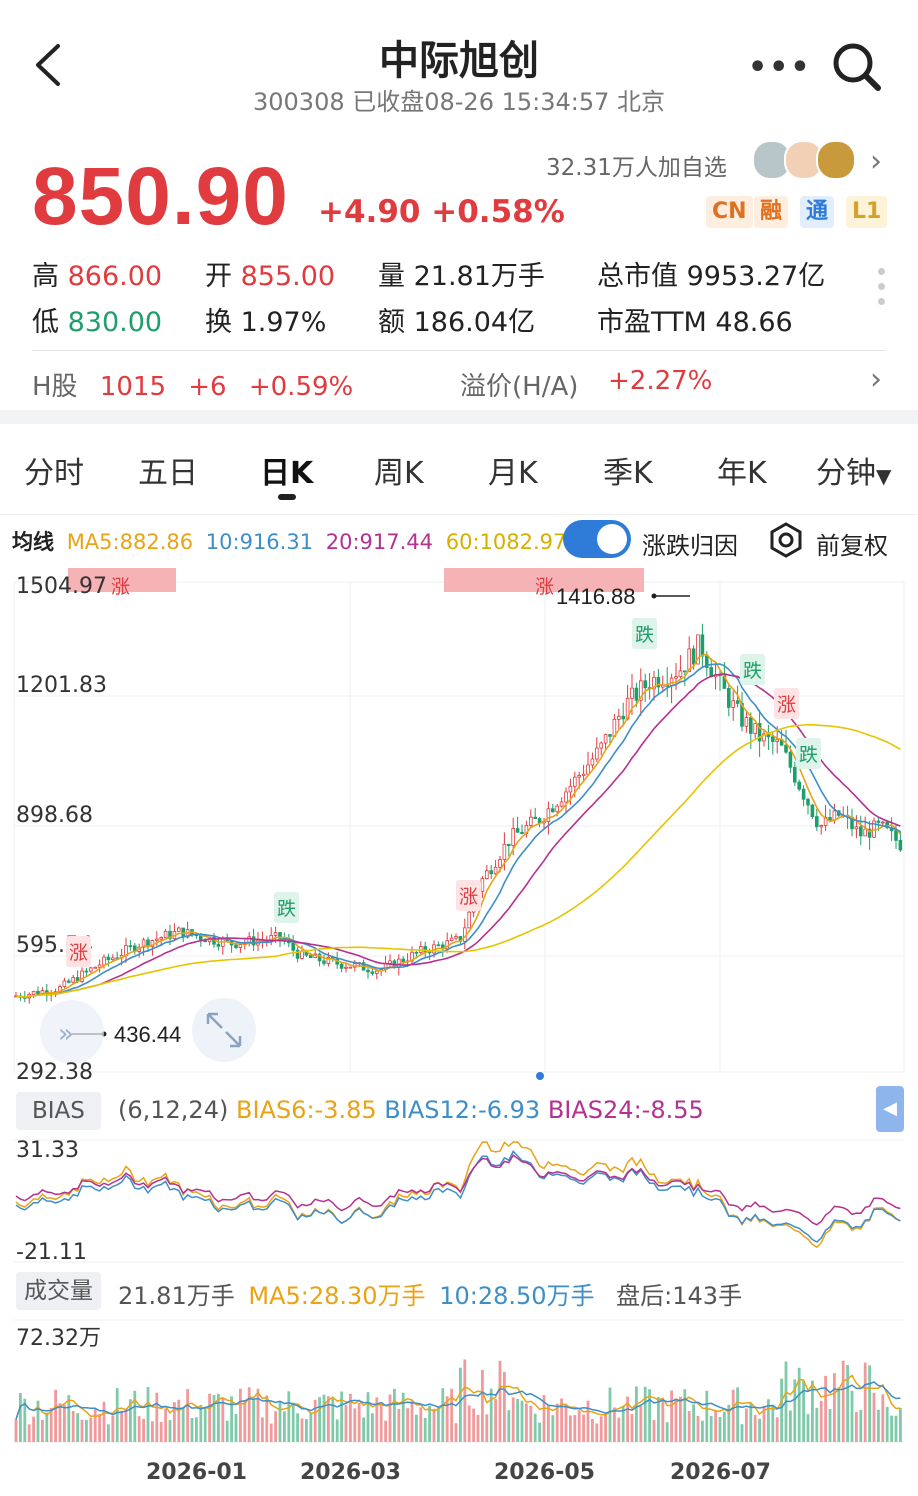 This screenshot has width=918, height=1496. Describe the element at coordinates (66, 1034) in the screenshot. I see `double-chevron-left-icon: »` at that location.